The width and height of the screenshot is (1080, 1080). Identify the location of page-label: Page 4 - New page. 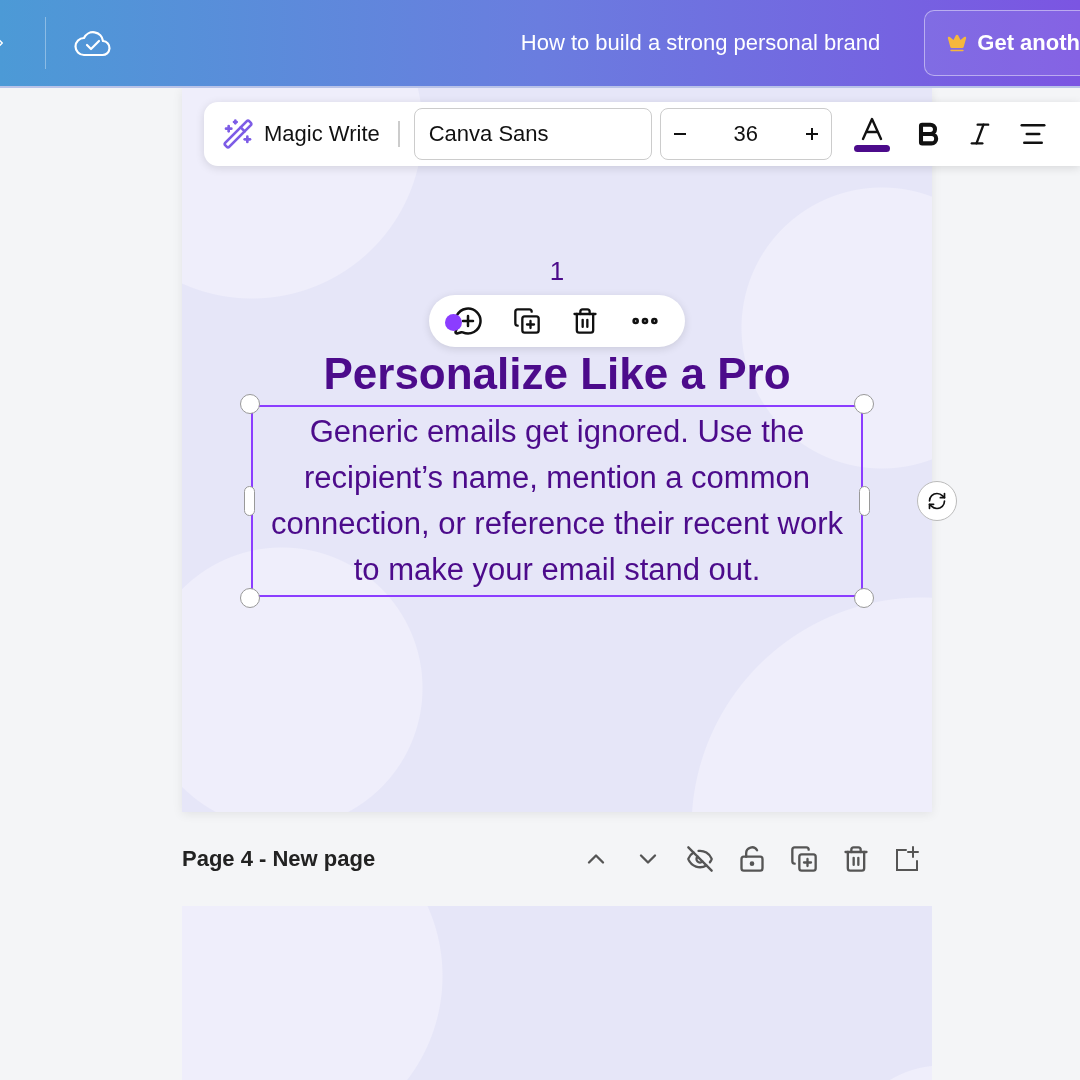
(279, 859).